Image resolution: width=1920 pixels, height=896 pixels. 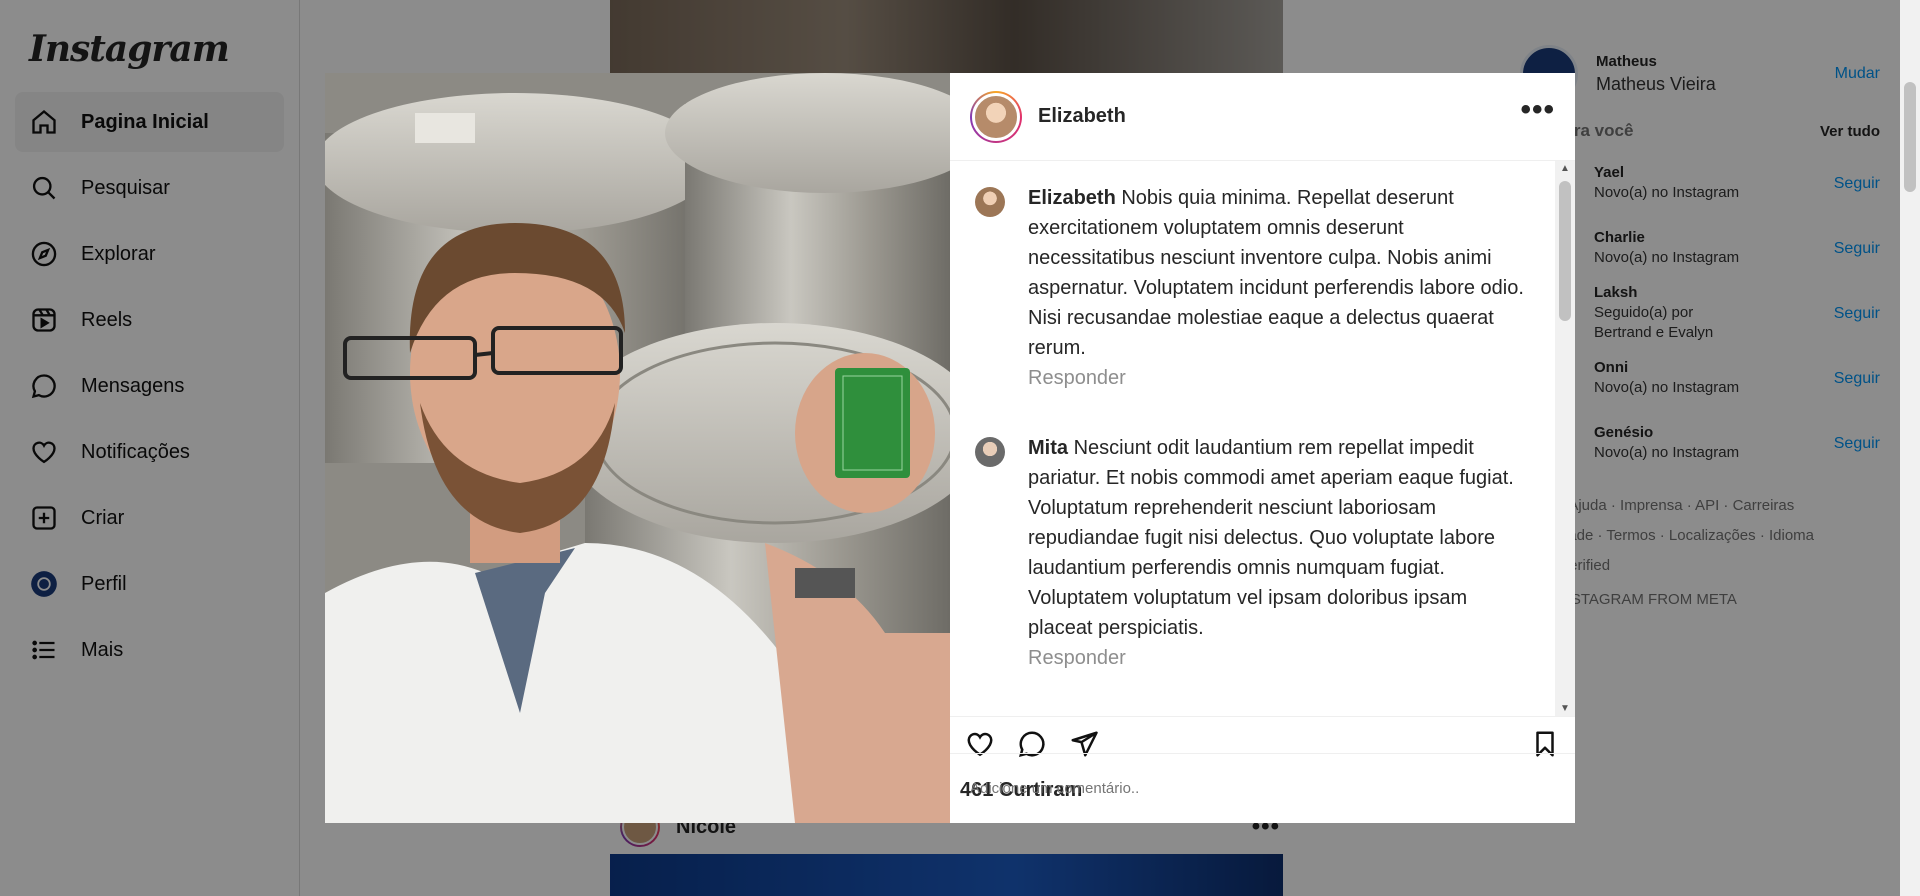 I want to click on comments-scrollbar: ▲ ▼, so click(x=1565, y=438).